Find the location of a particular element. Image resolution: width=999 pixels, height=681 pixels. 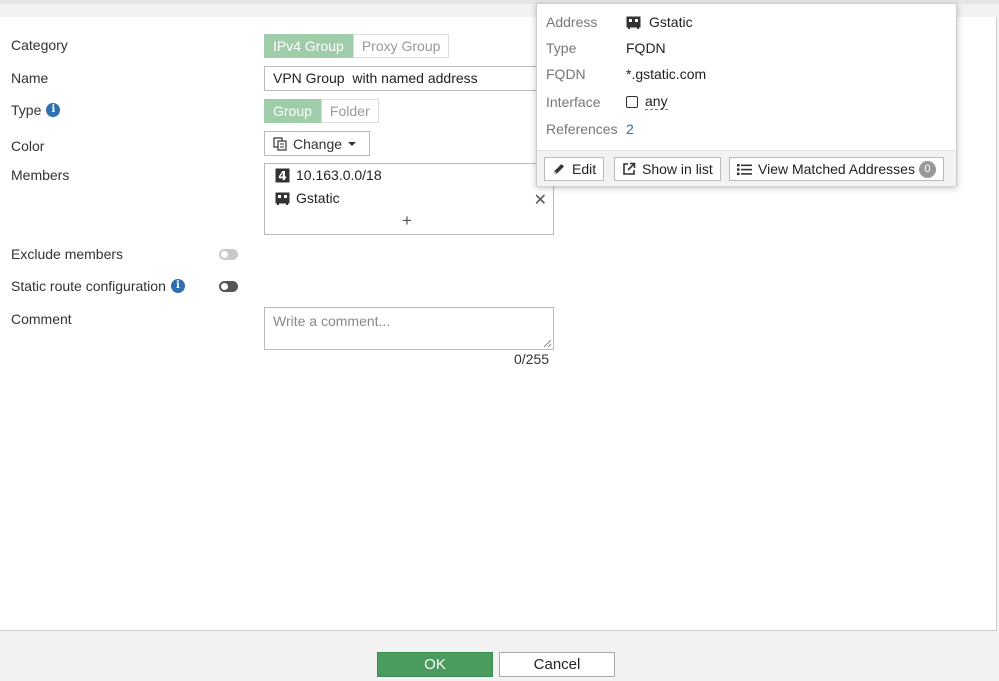

tooltip-type-key: Type is located at coordinates (561, 48).